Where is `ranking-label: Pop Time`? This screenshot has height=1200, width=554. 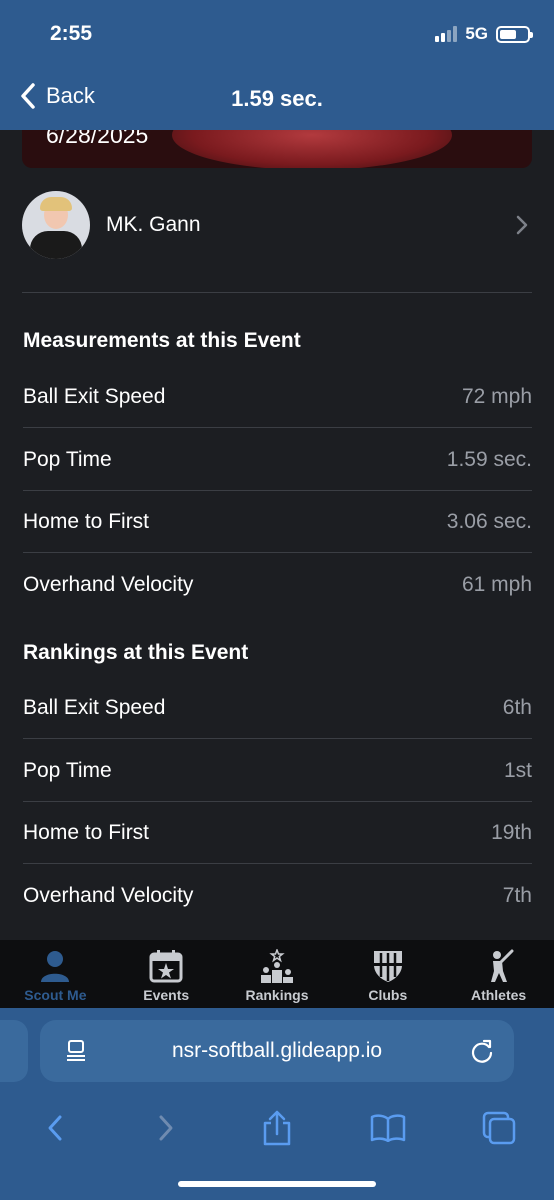 ranking-label: Pop Time is located at coordinates (67, 770).